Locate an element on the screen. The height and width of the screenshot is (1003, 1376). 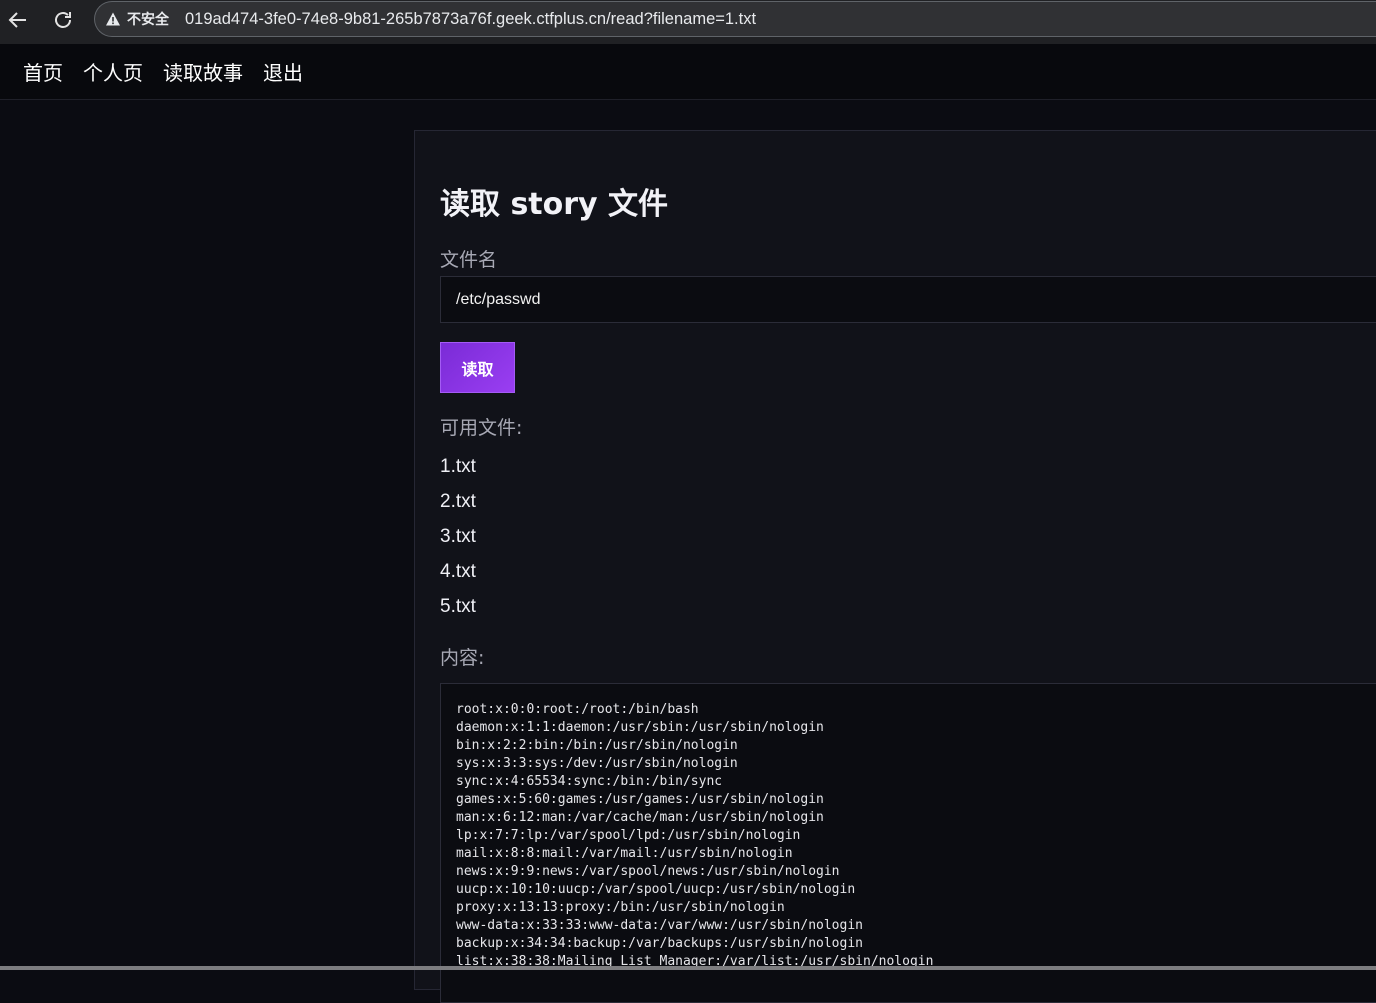
nav-home: 首页 is located at coordinates (43, 71).